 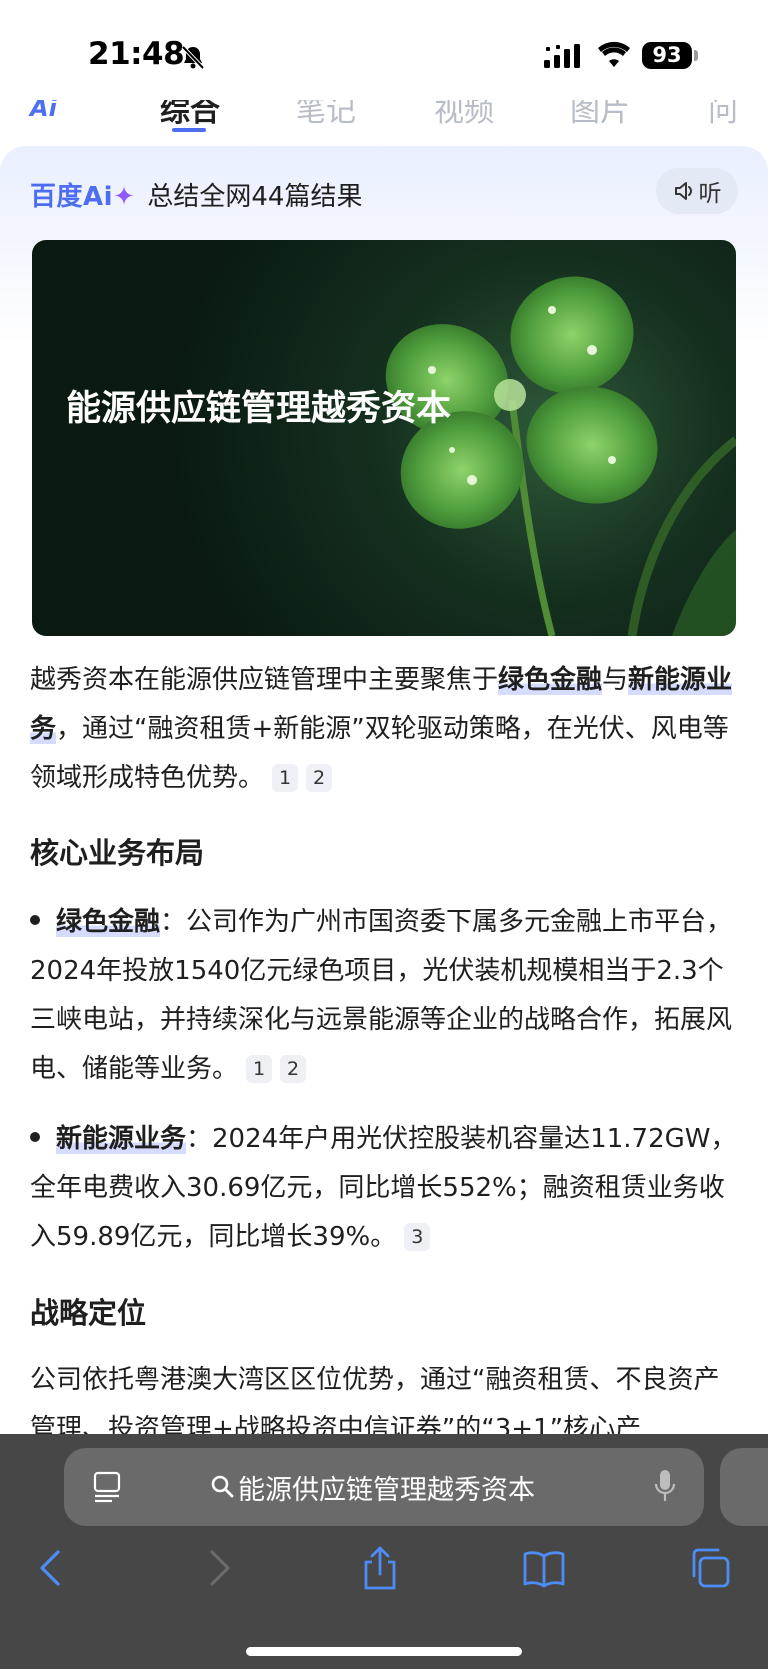 I want to click on intro-text-2: 与, so click(x=615, y=680).